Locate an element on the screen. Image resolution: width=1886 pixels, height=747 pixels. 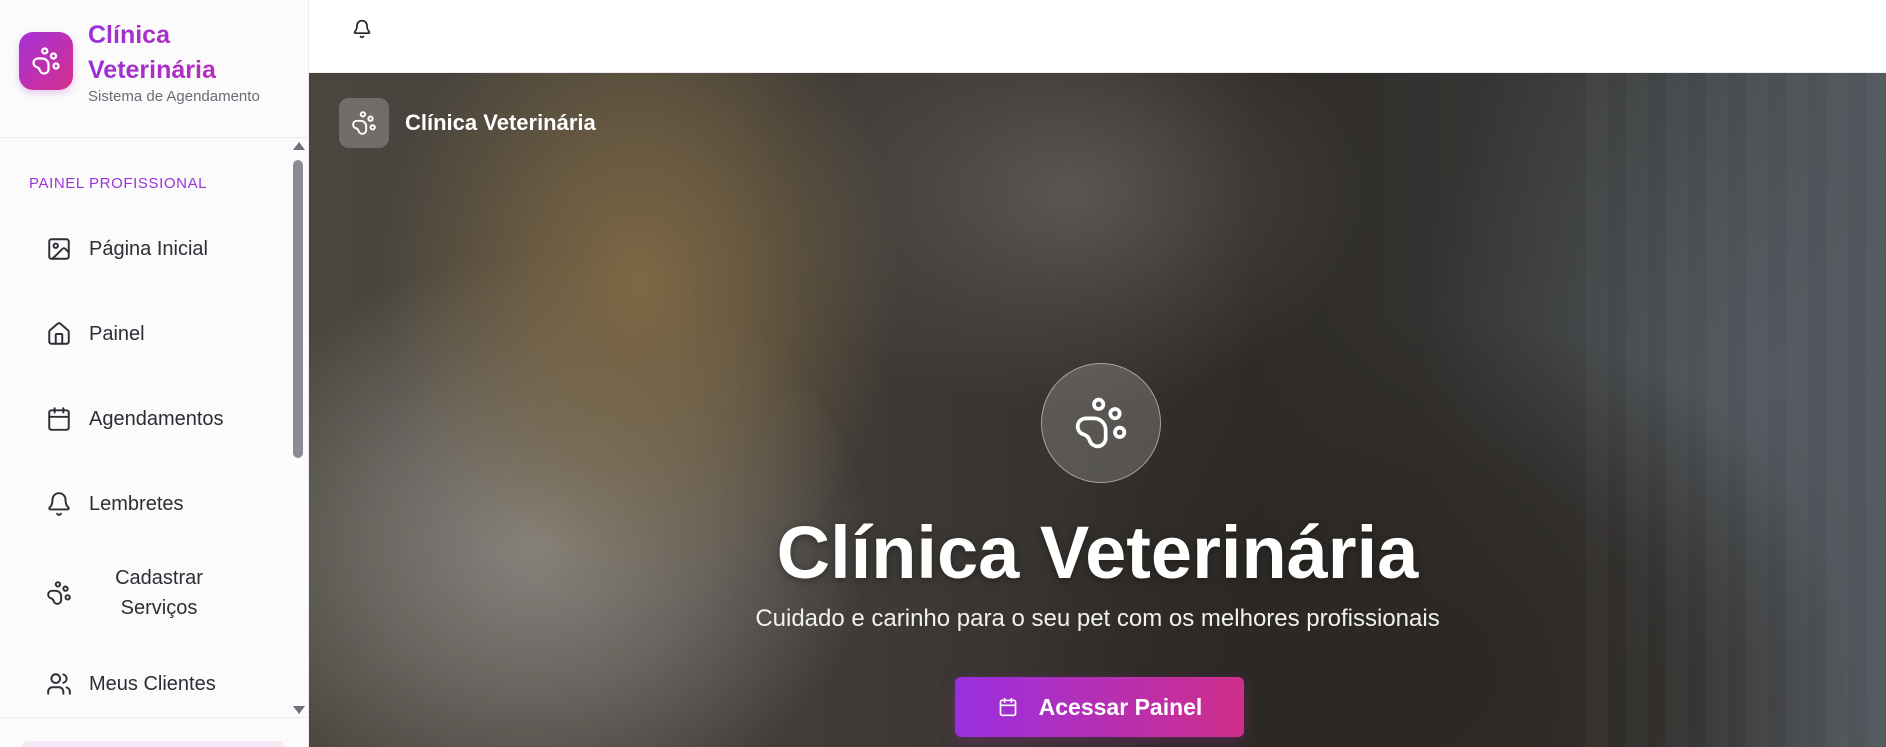
scrollbar-thumb is located at coordinates (298, 309).